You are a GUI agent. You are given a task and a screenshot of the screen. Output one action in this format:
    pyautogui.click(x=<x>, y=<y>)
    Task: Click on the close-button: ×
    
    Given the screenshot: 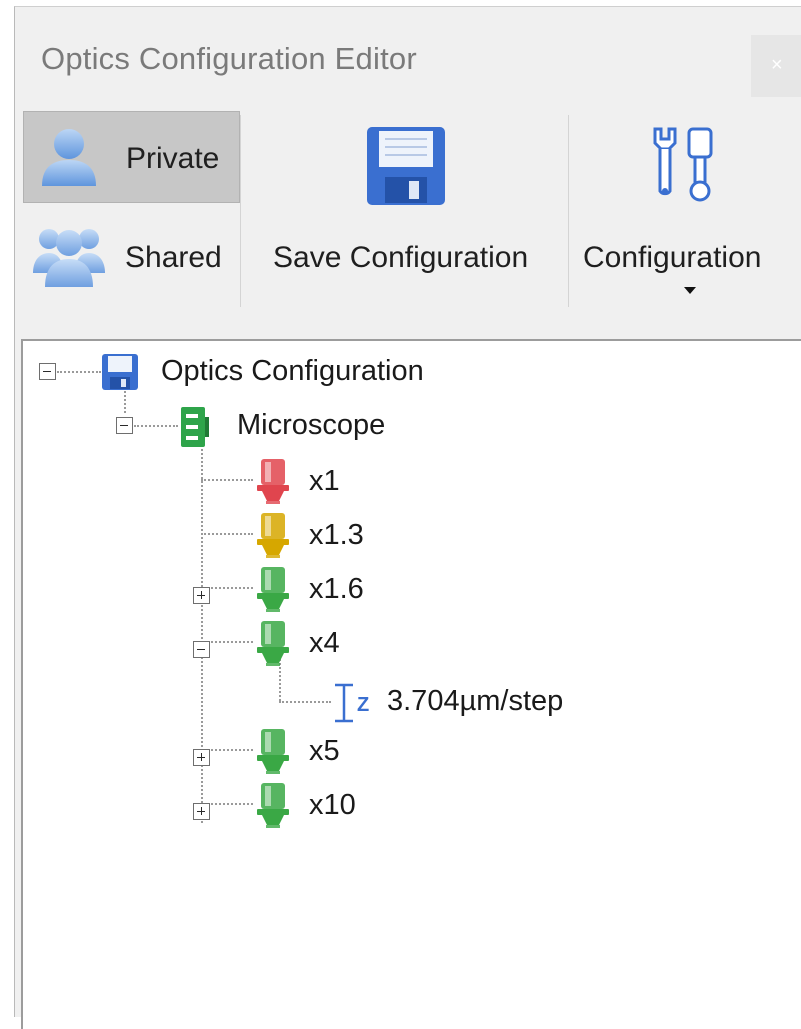 What is the action you would take?
    pyautogui.click(x=776, y=66)
    